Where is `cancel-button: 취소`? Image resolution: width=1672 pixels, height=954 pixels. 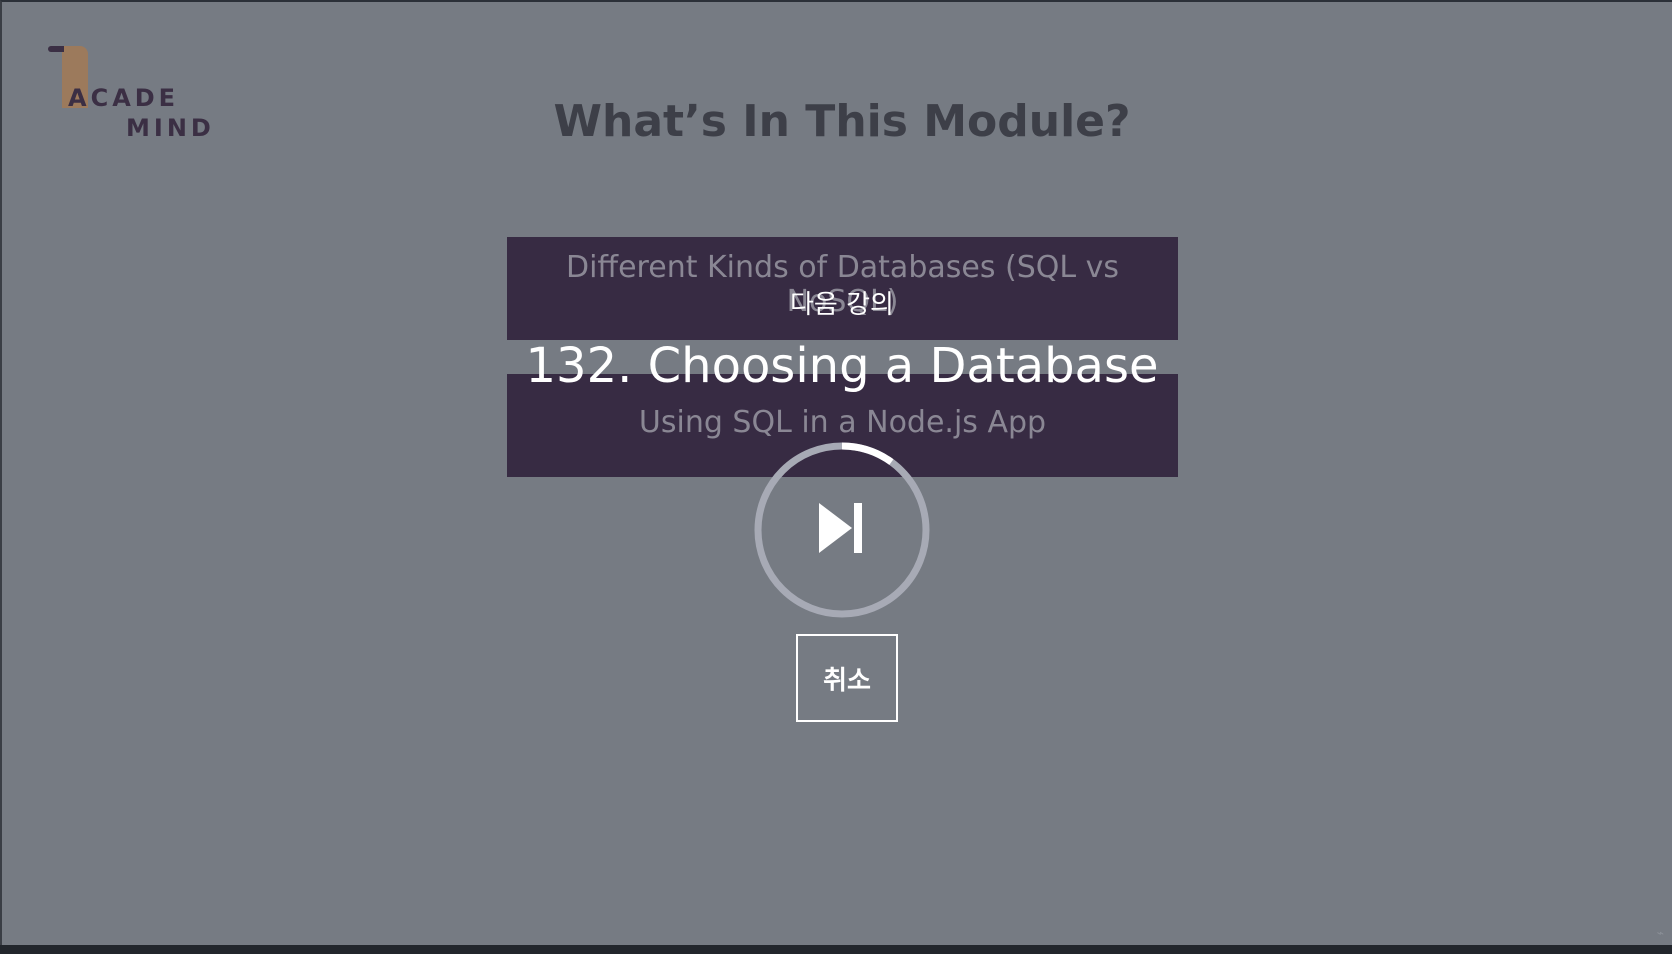
cancel-button: 취소 is located at coordinates (847, 678).